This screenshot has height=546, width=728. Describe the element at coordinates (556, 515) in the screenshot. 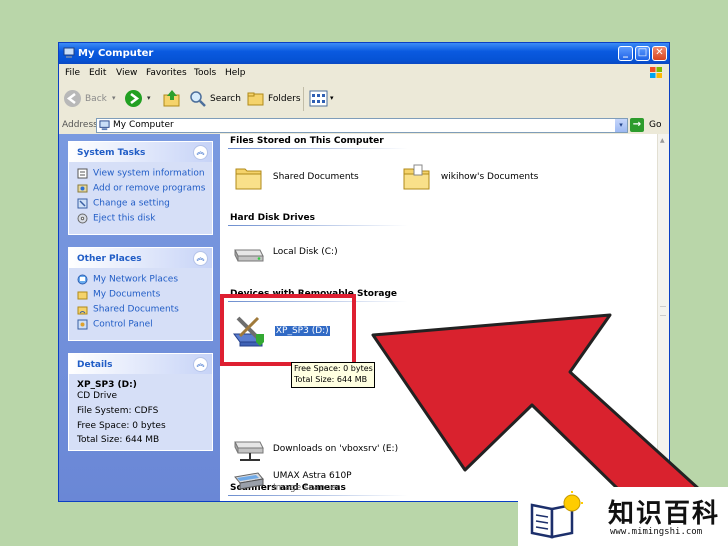

I see `book-lightbulb-logo` at that location.